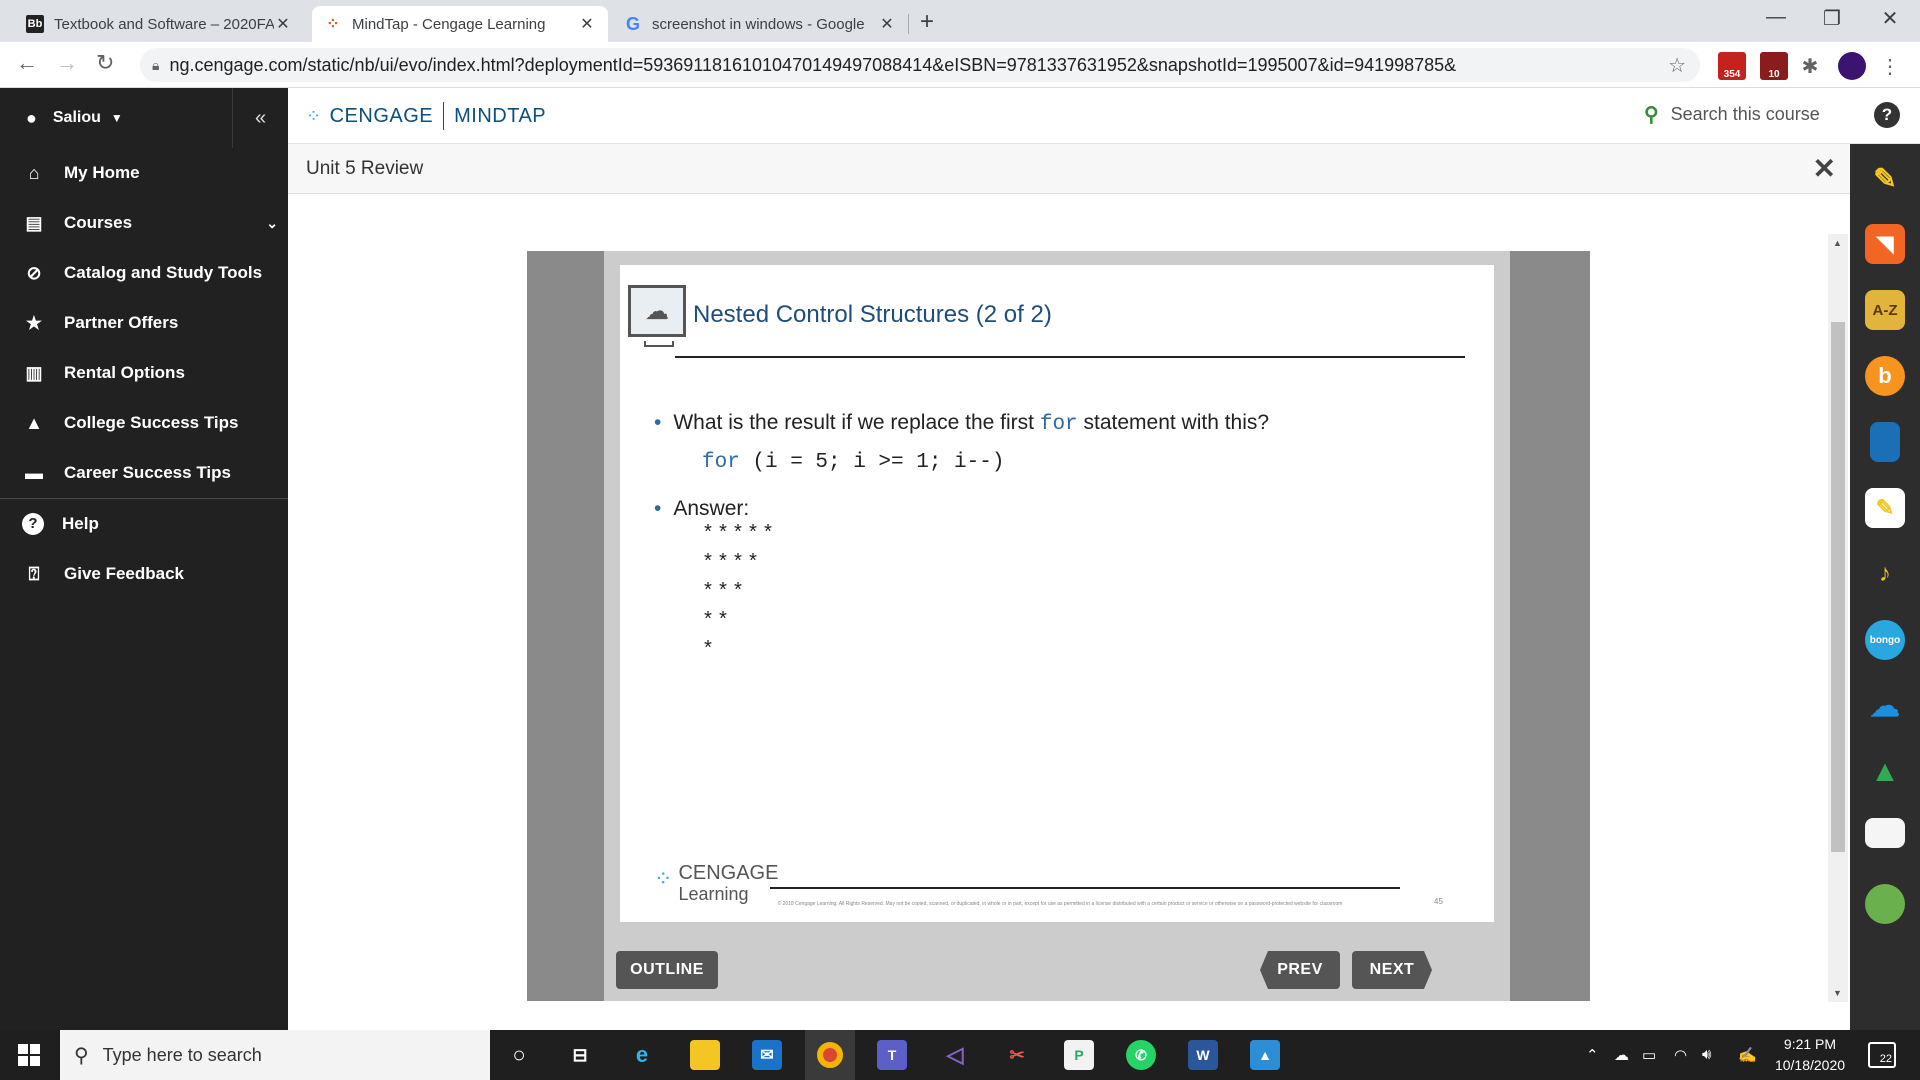 The height and width of the screenshot is (1080, 1920). What do you see at coordinates (667, 970) in the screenshot?
I see `outline-button: OUTLINE` at bounding box center [667, 970].